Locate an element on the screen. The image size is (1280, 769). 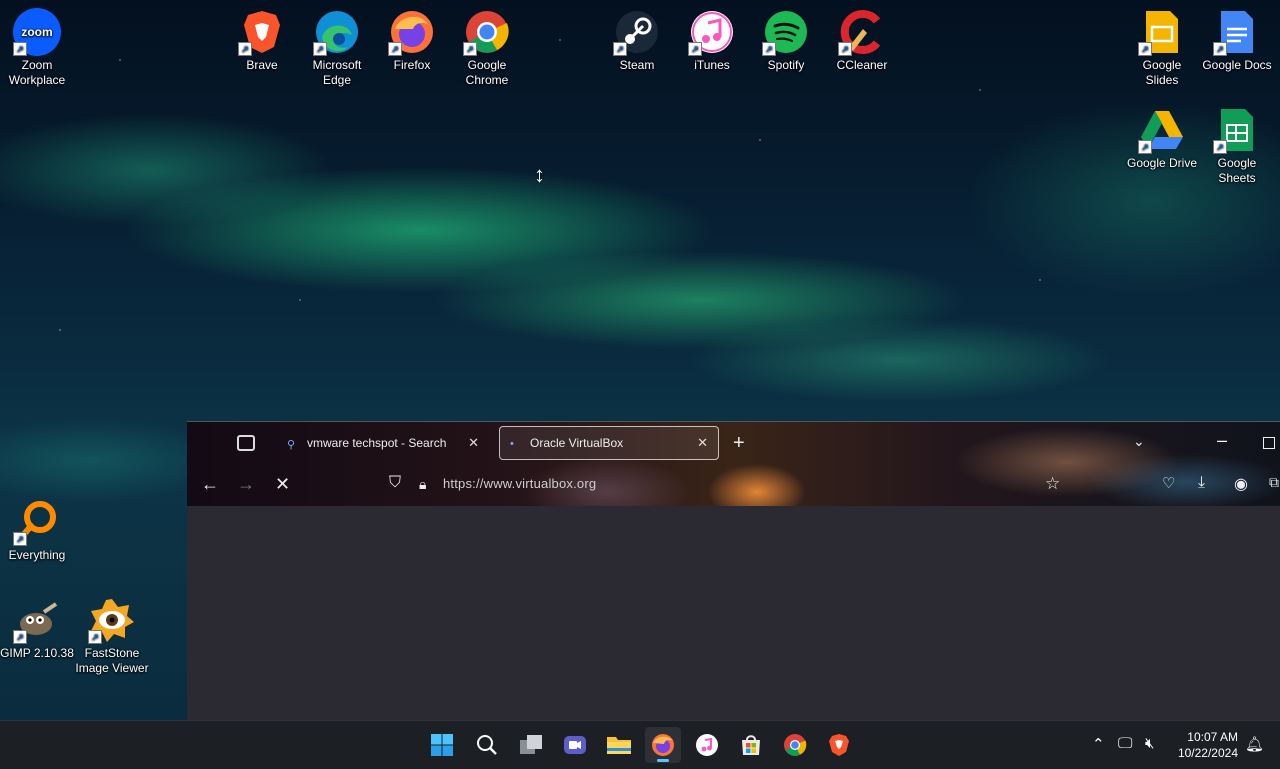
notifications-icon: 🔔︎ is located at coordinates (1254, 744).